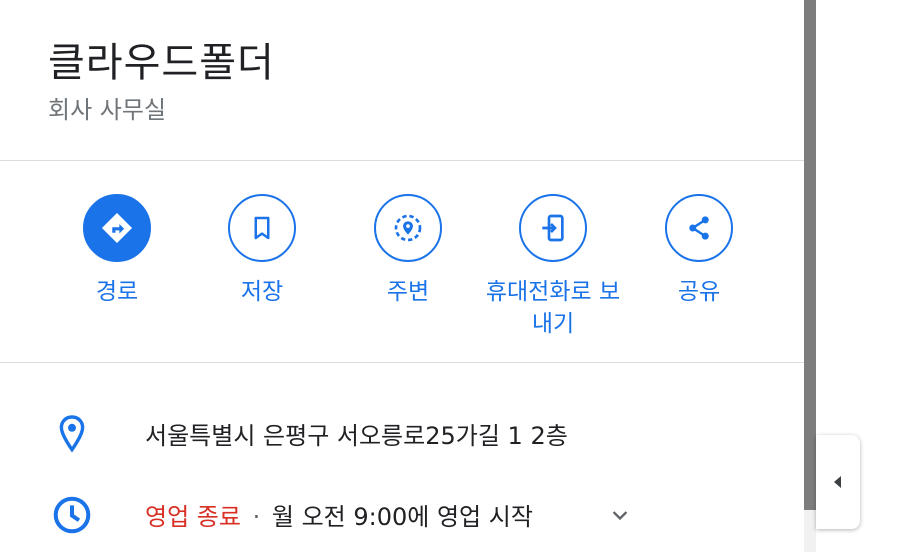 Image resolution: width=902 pixels, height=552 pixels. Describe the element at coordinates (553, 228) in the screenshot. I see `send-to-phone-icon` at that location.